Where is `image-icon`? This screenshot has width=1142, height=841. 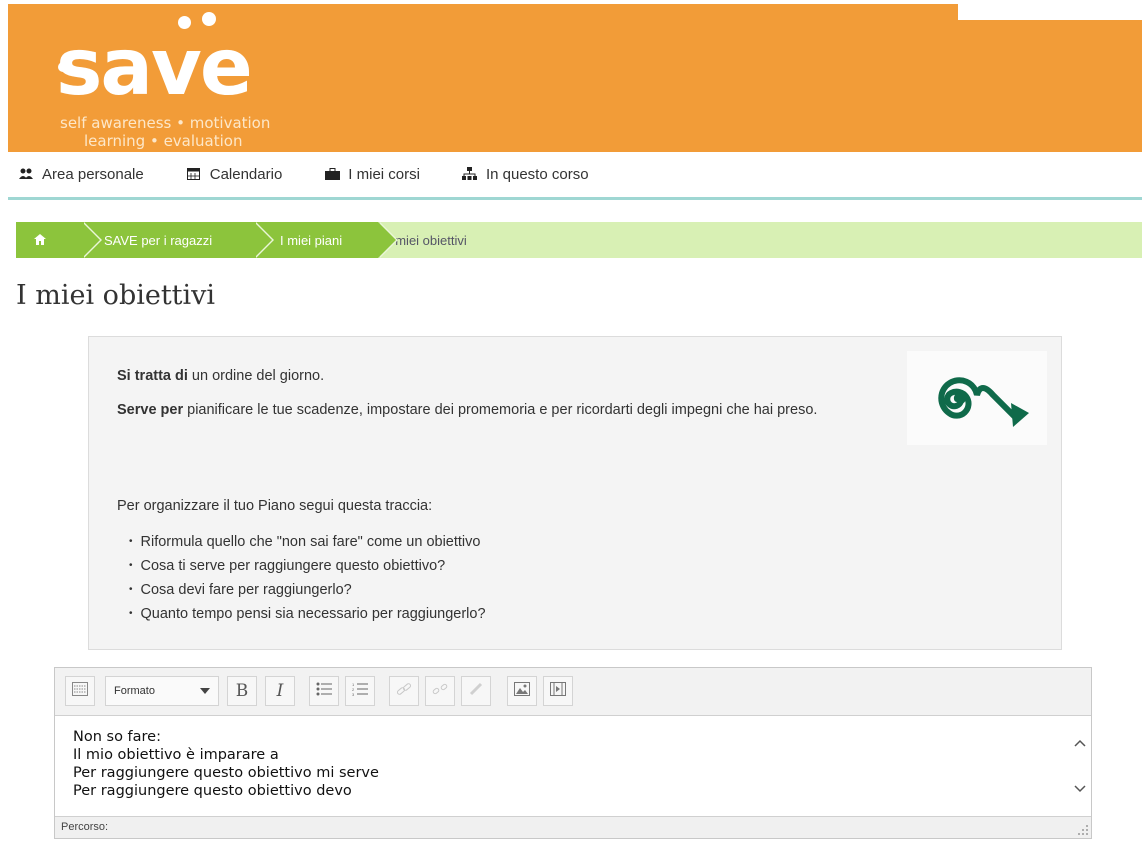 image-icon is located at coordinates (522, 691).